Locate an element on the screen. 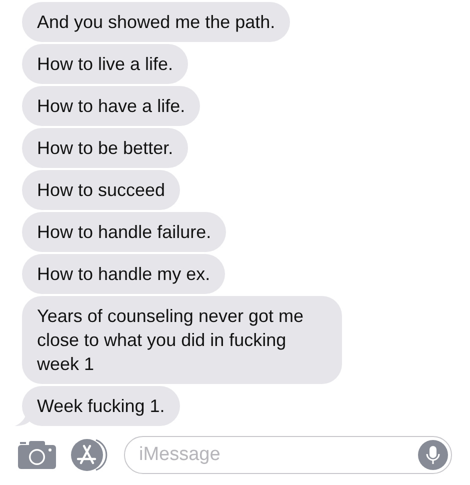 This screenshot has height=485, width=470. message-bubble: How to be better. is located at coordinates (105, 148).